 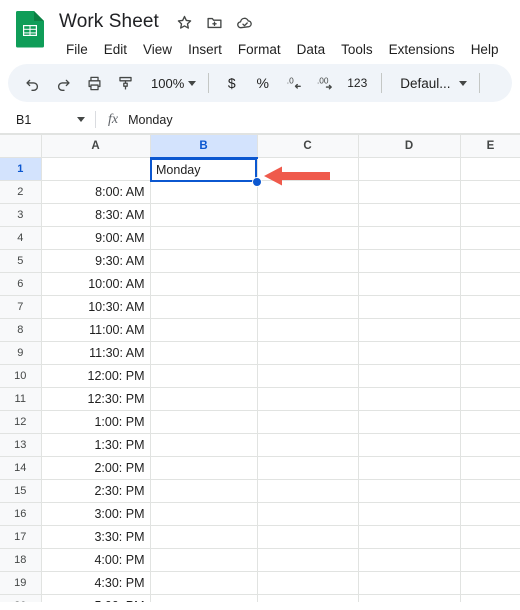 What do you see at coordinates (109, 22) in the screenshot?
I see `page-title: Work Sheet` at bounding box center [109, 22].